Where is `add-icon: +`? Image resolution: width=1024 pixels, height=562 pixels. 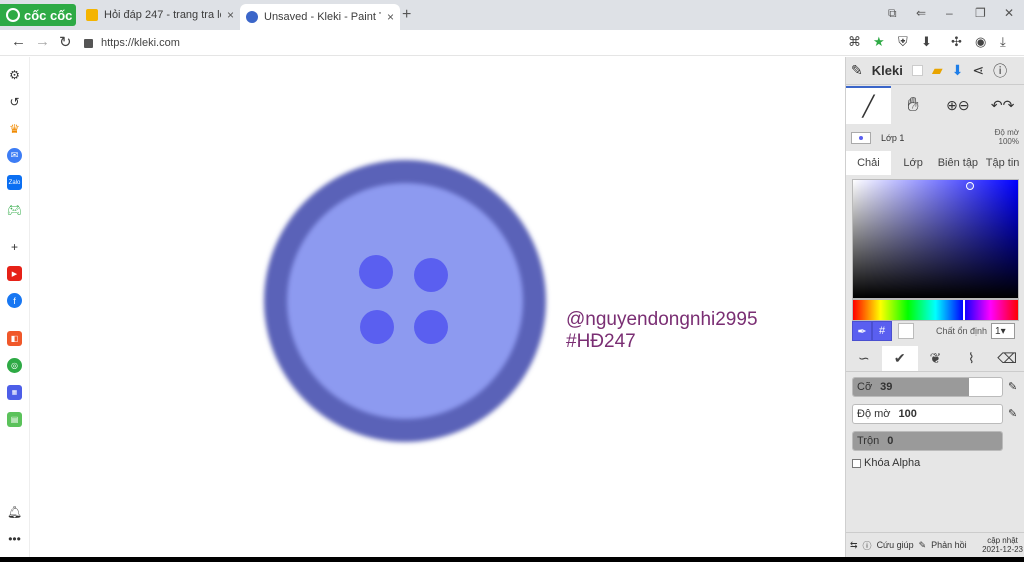 add-icon: + is located at coordinates (14, 246).